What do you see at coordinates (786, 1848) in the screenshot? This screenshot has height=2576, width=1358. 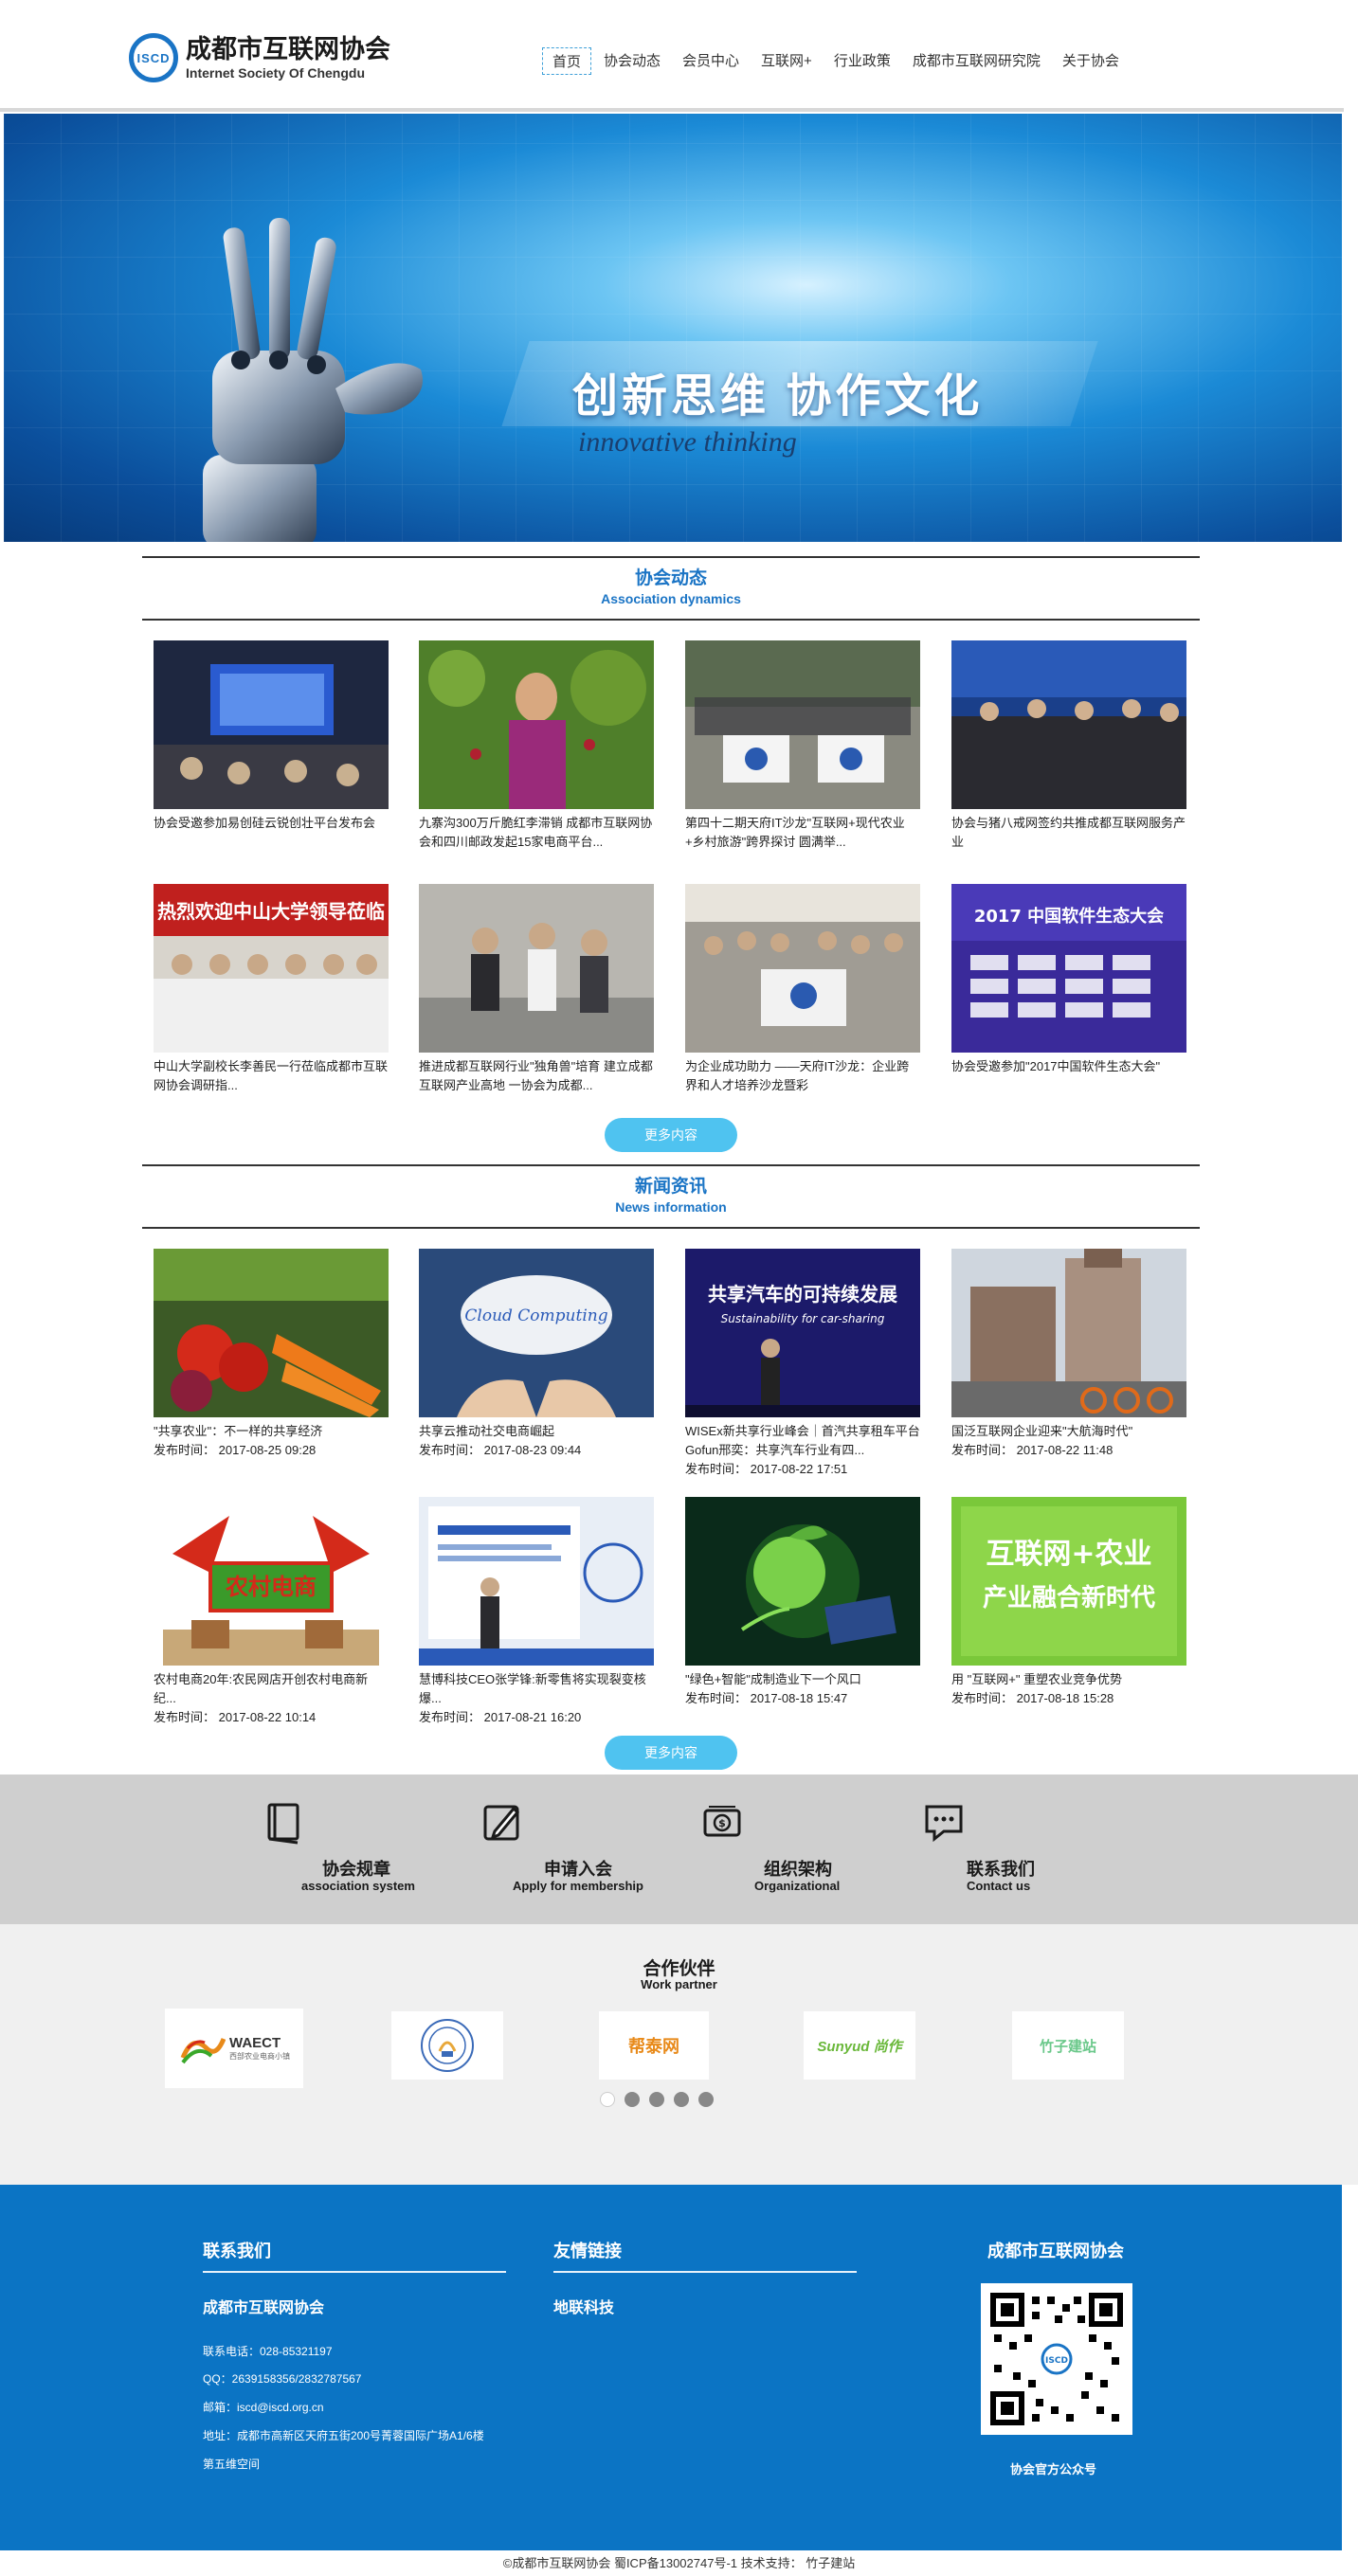 I see `quick-link-organization: $ 组织架构 Organizational` at bounding box center [786, 1848].